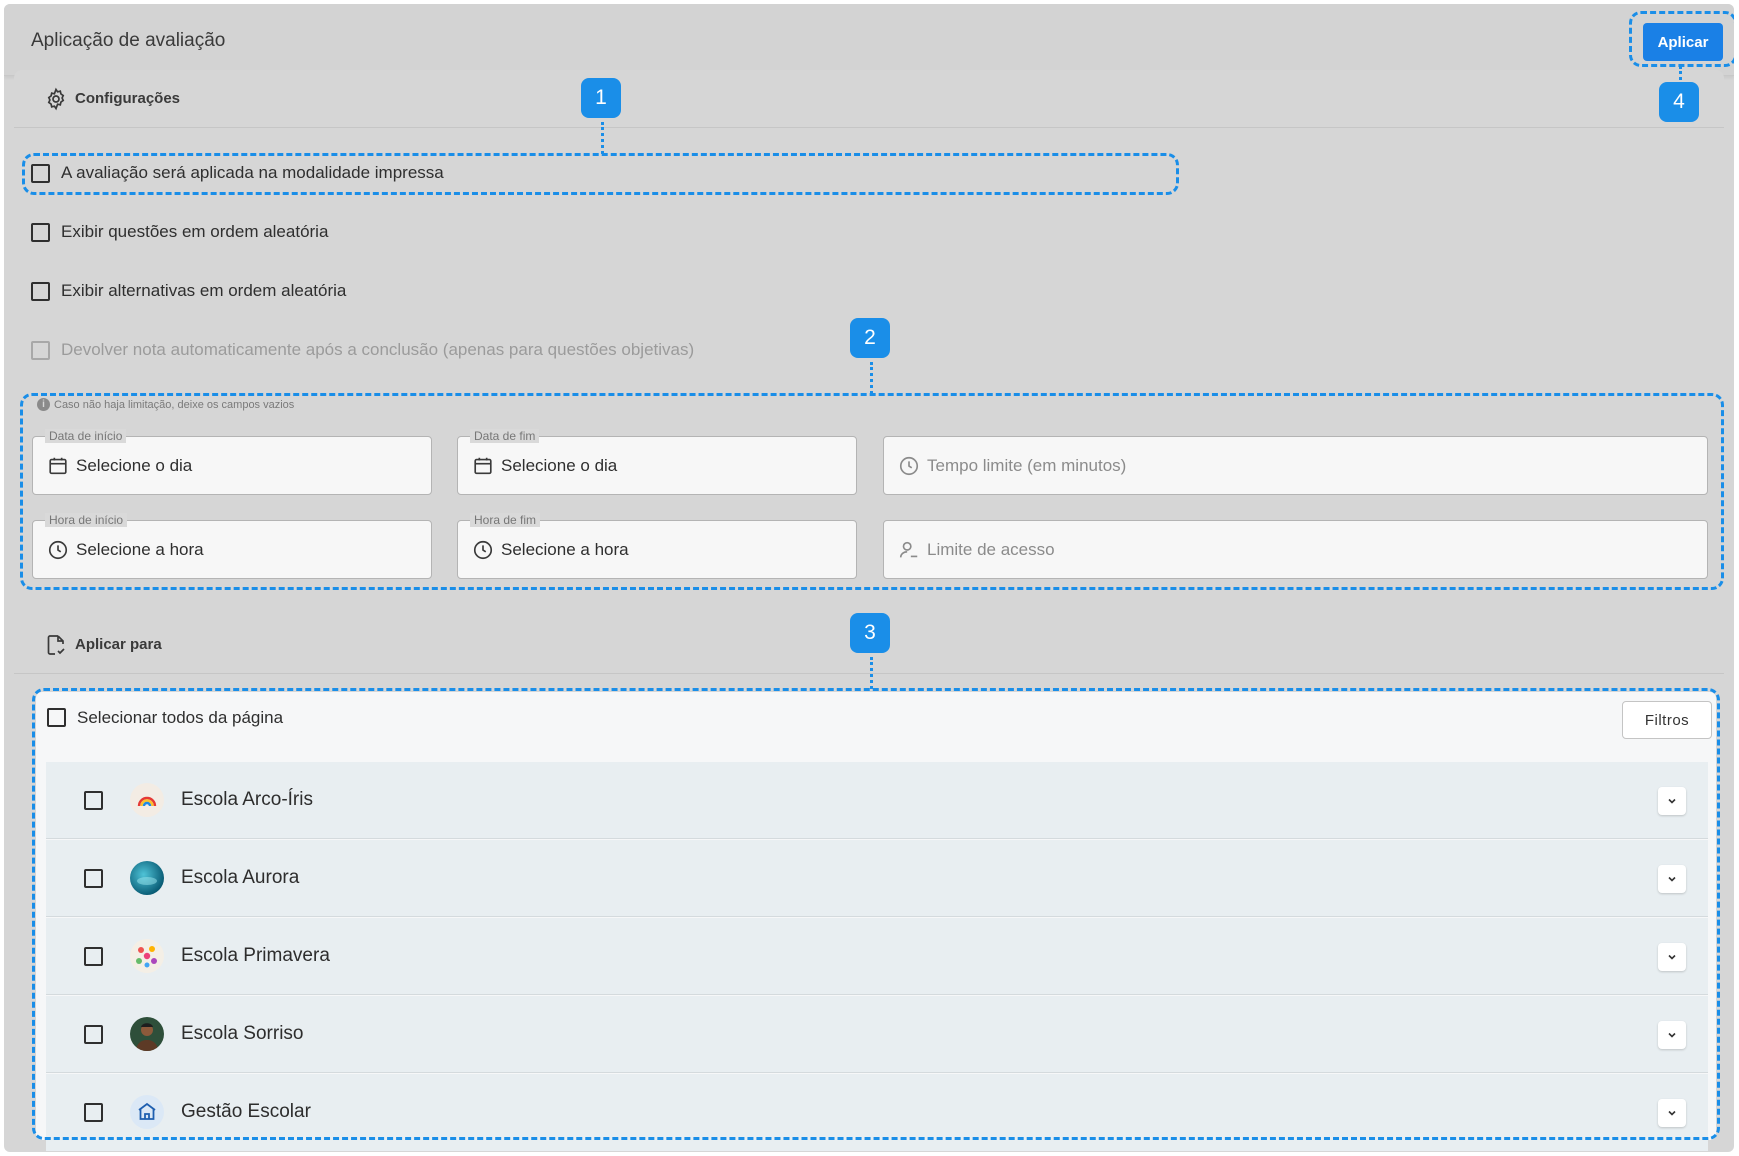  I want to click on document-check-icon, so click(56, 645).